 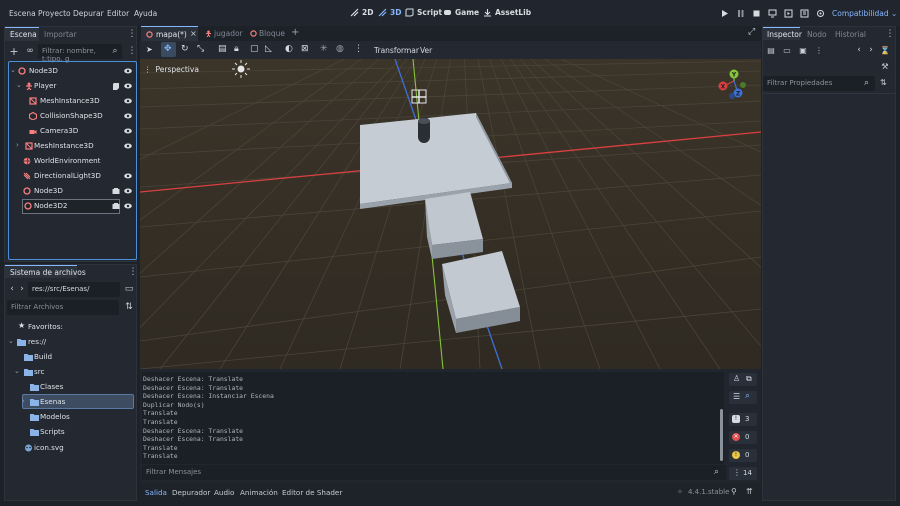 I want to click on sun-preview-icon: ✳, so click(x=324, y=49).